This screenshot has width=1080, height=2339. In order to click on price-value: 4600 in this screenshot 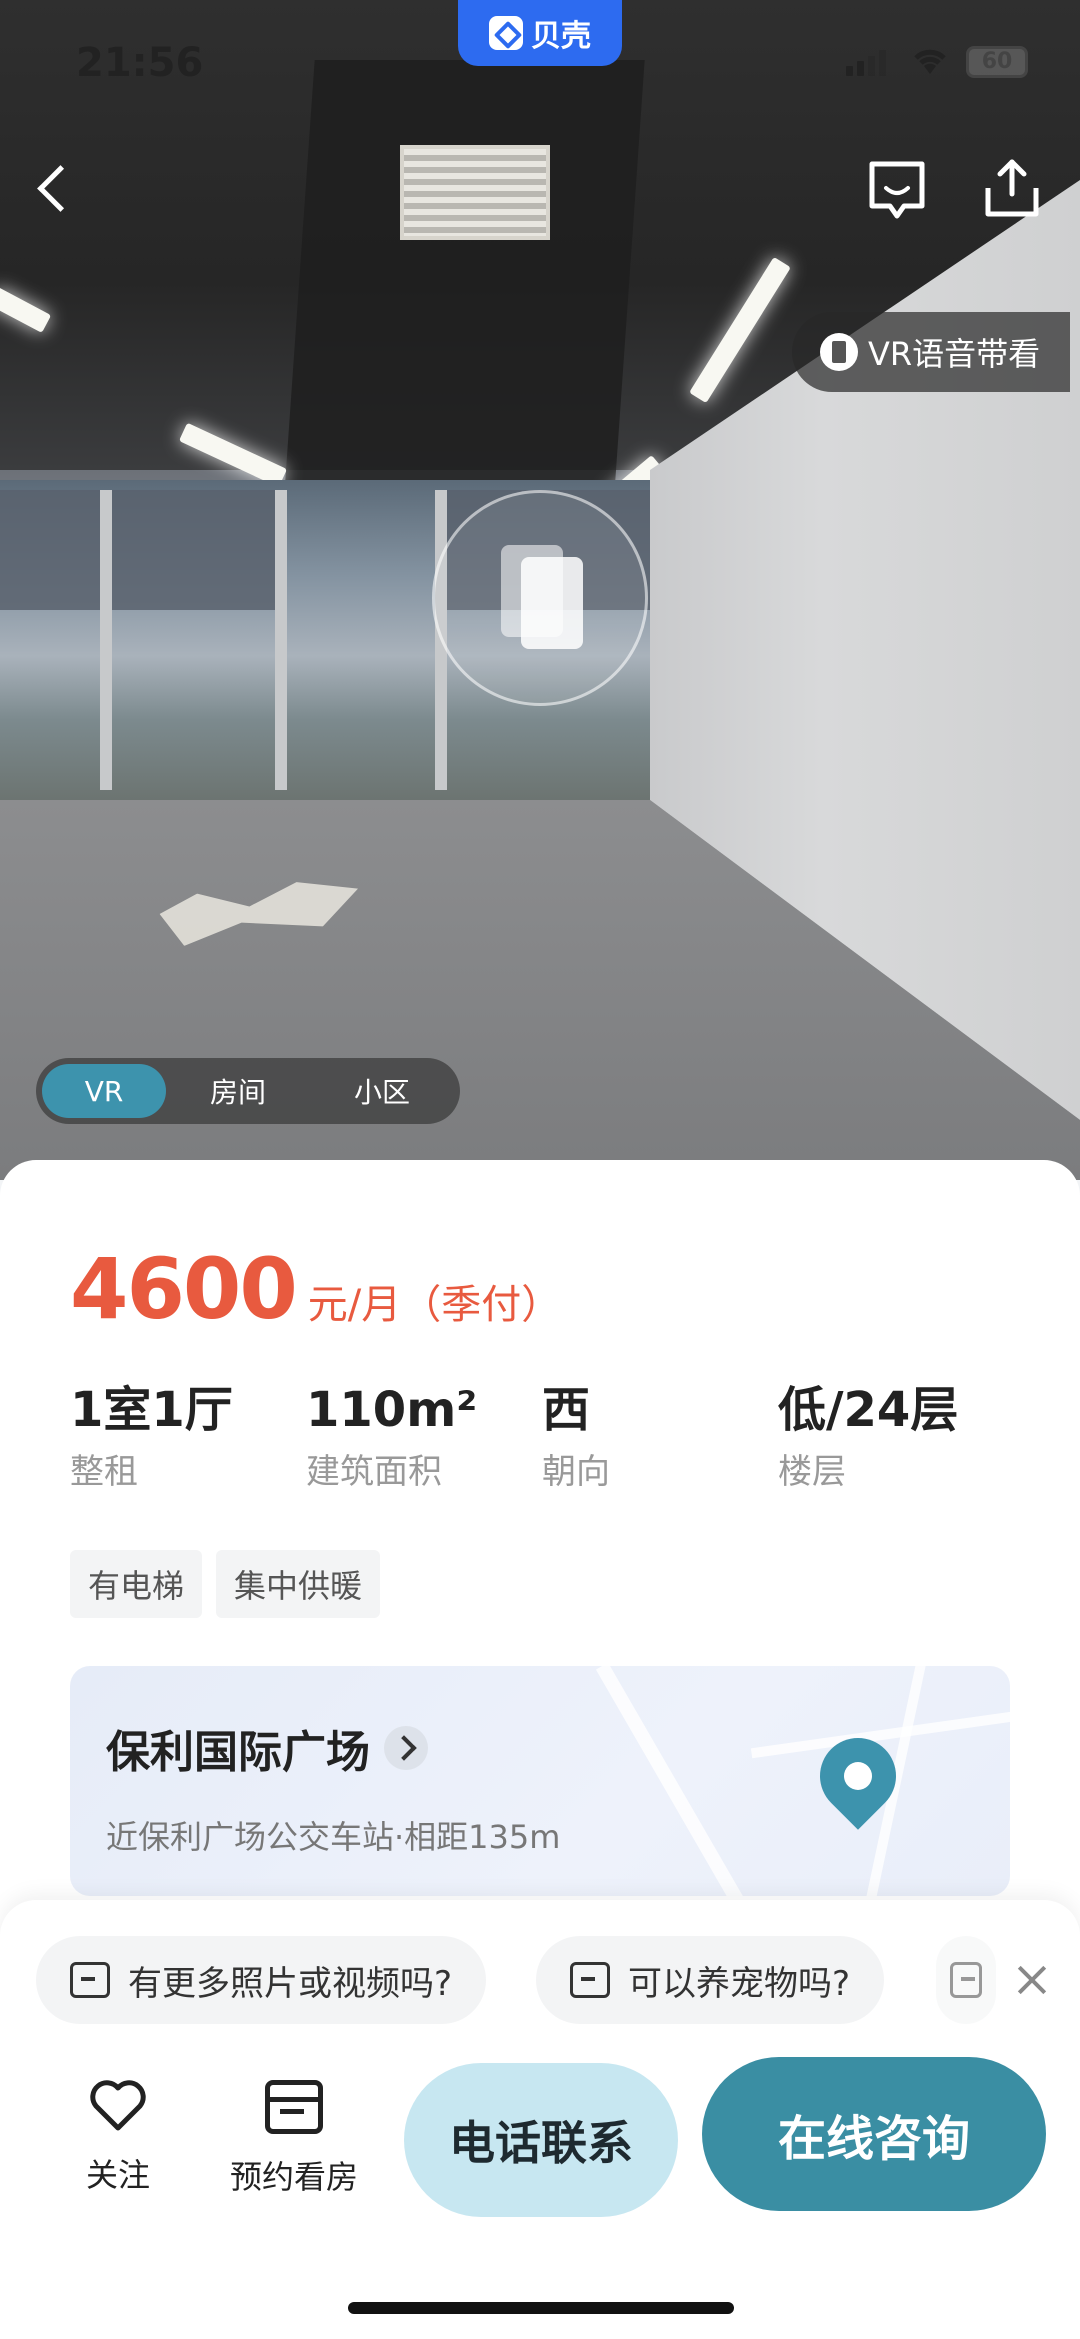, I will do `click(184, 1289)`.